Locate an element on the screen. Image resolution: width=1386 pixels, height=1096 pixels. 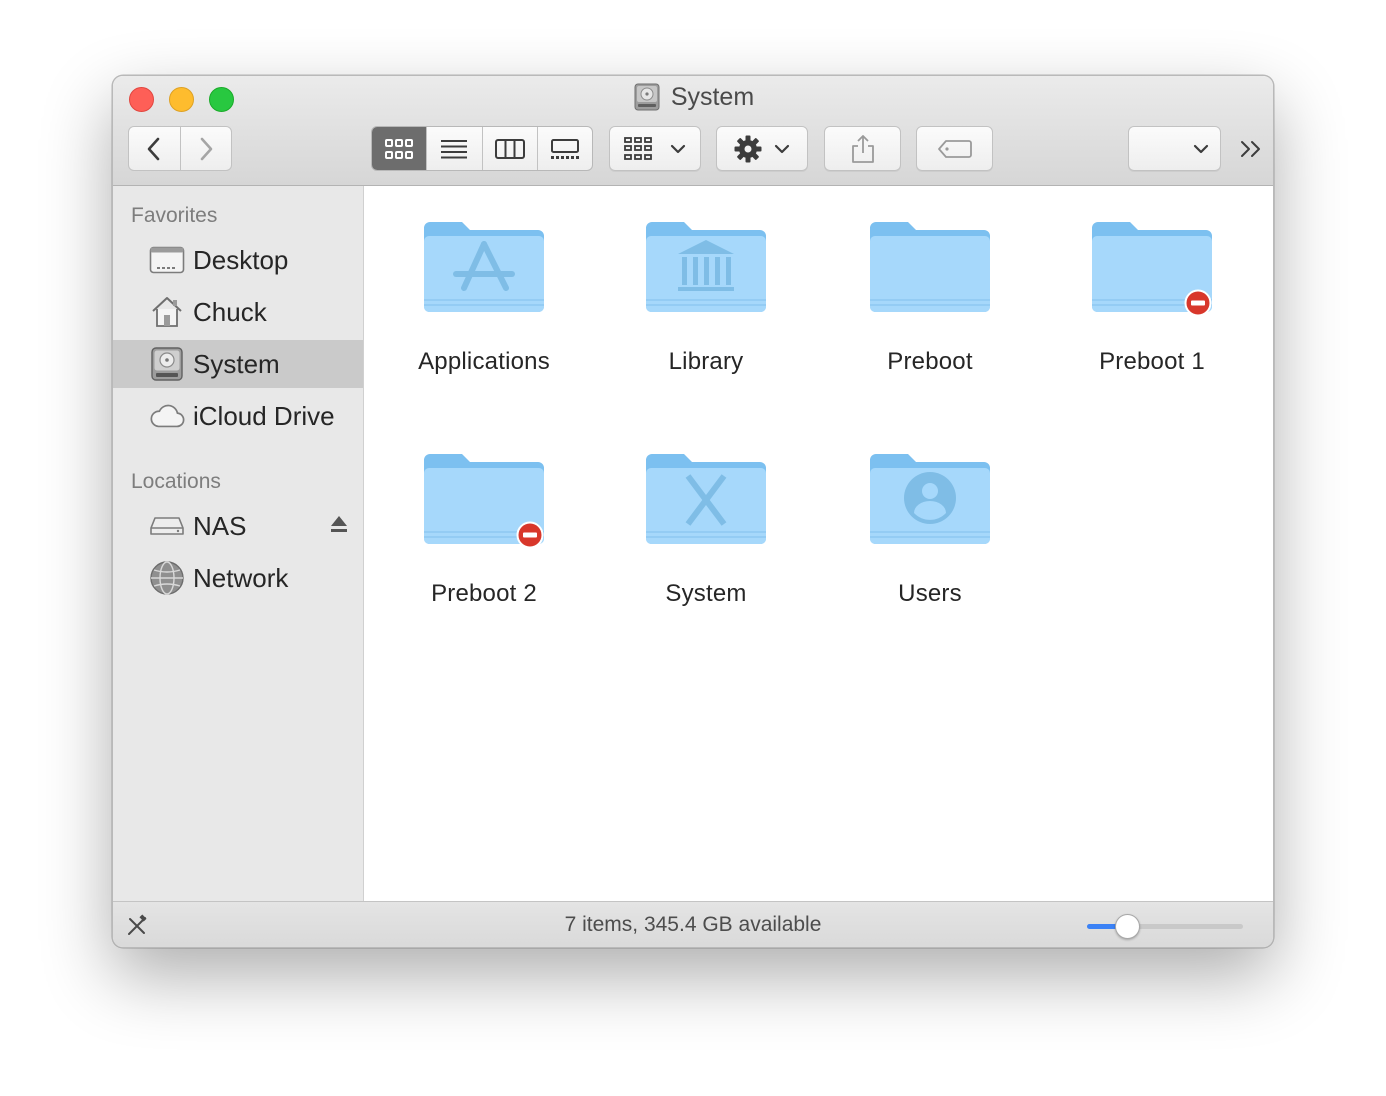
chevron-right-icon is located at coordinates (206, 148).